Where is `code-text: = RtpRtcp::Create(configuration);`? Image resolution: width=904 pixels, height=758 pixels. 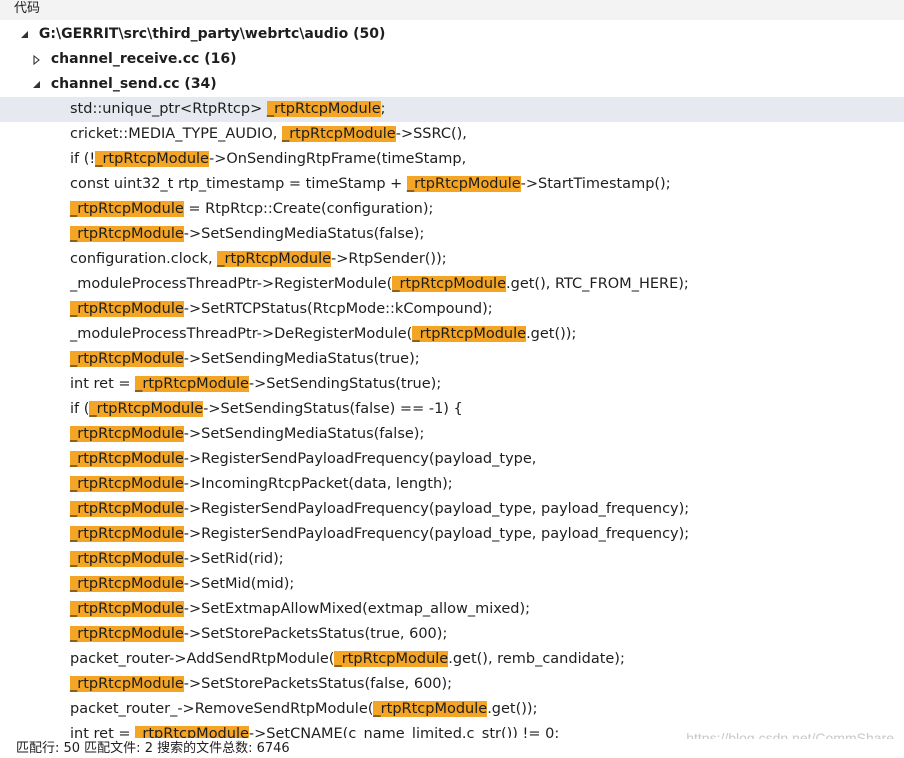
code-text: = RtpRtcp::Create(configuration); is located at coordinates (308, 209).